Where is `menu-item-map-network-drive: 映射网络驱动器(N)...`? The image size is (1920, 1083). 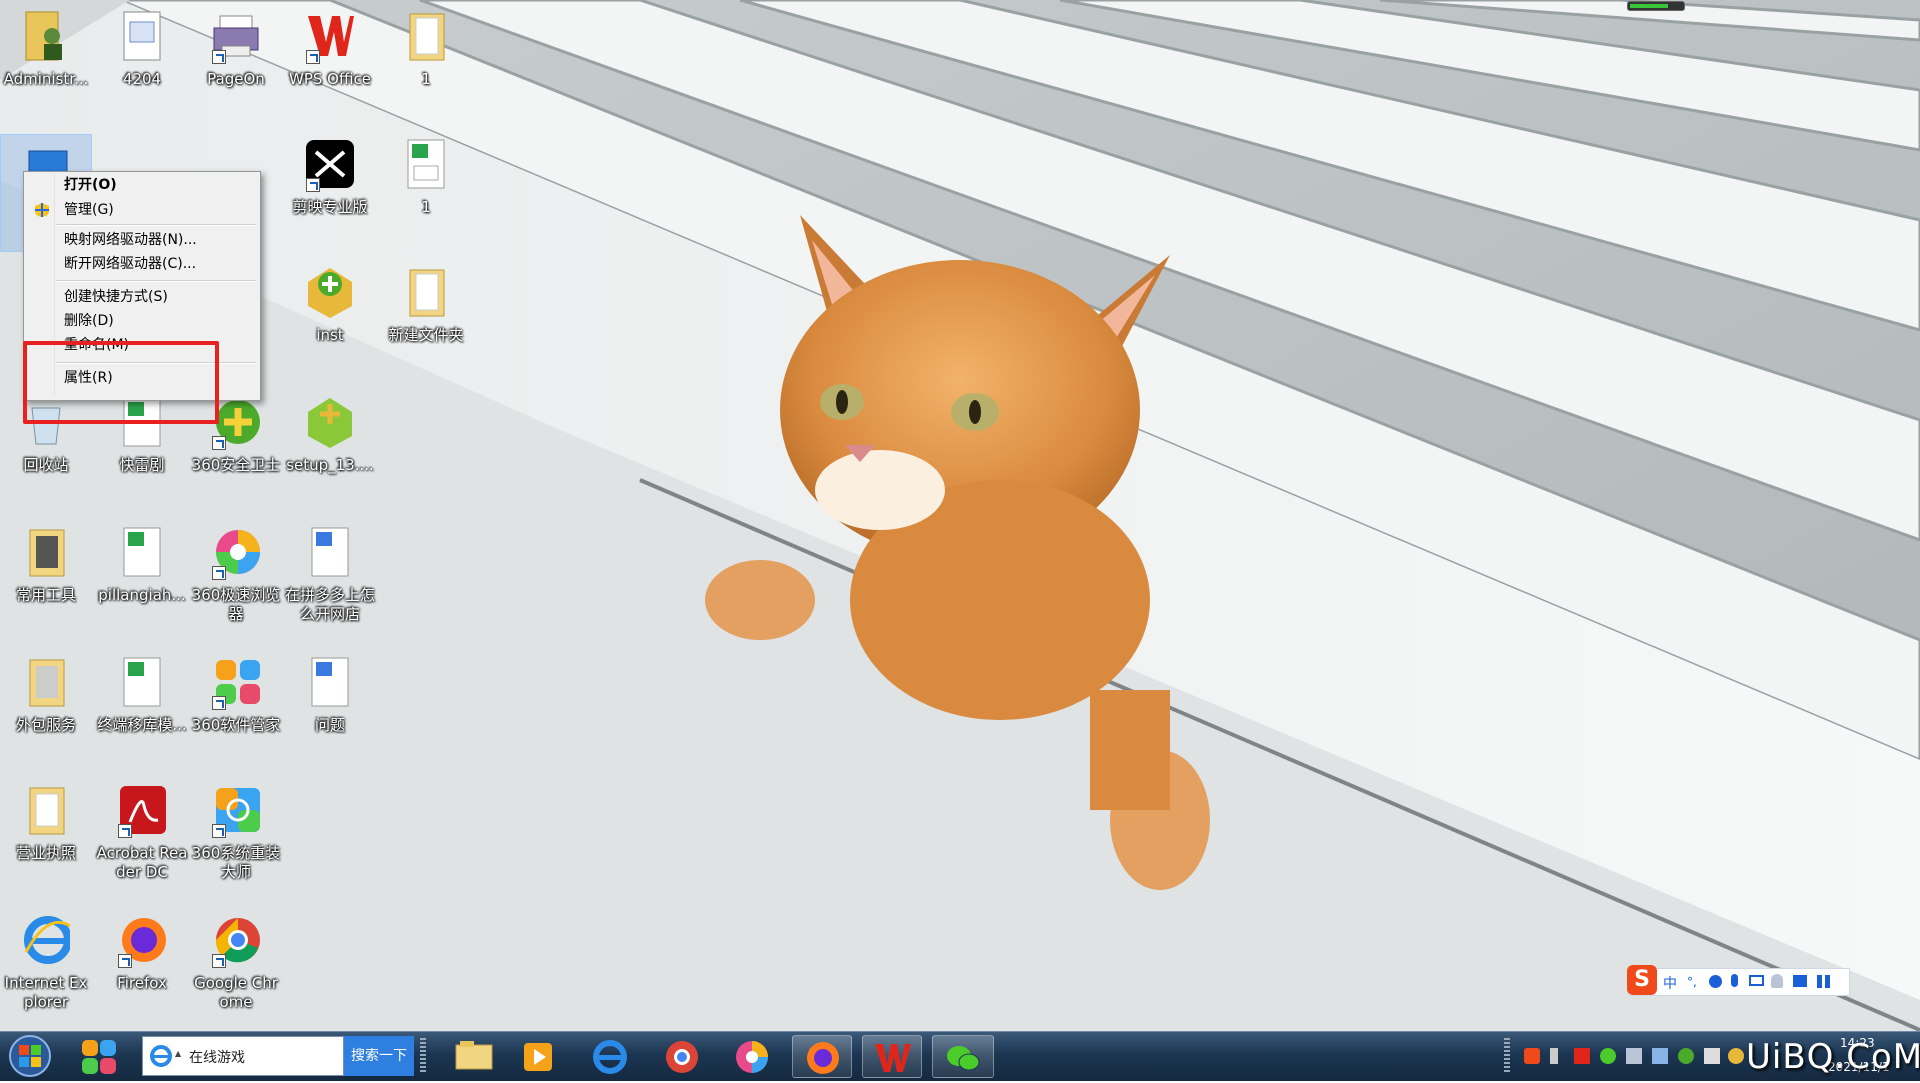 menu-item-map-network-drive: 映射网络驱动器(N)... is located at coordinates (141, 240).